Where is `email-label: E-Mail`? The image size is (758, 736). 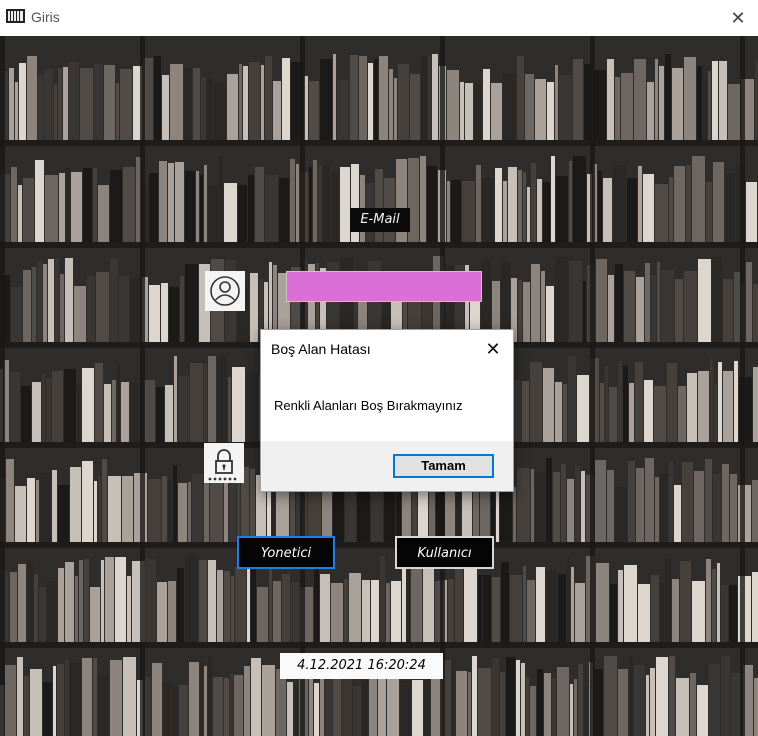
email-label: E-Mail is located at coordinates (380, 220).